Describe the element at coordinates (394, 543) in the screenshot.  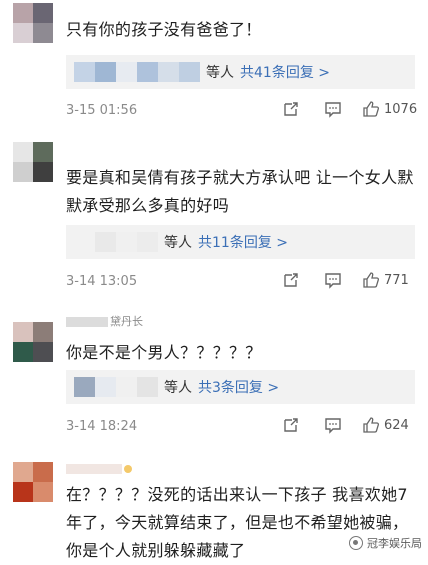
I see `watermark-text: 冠李娱乐局` at that location.